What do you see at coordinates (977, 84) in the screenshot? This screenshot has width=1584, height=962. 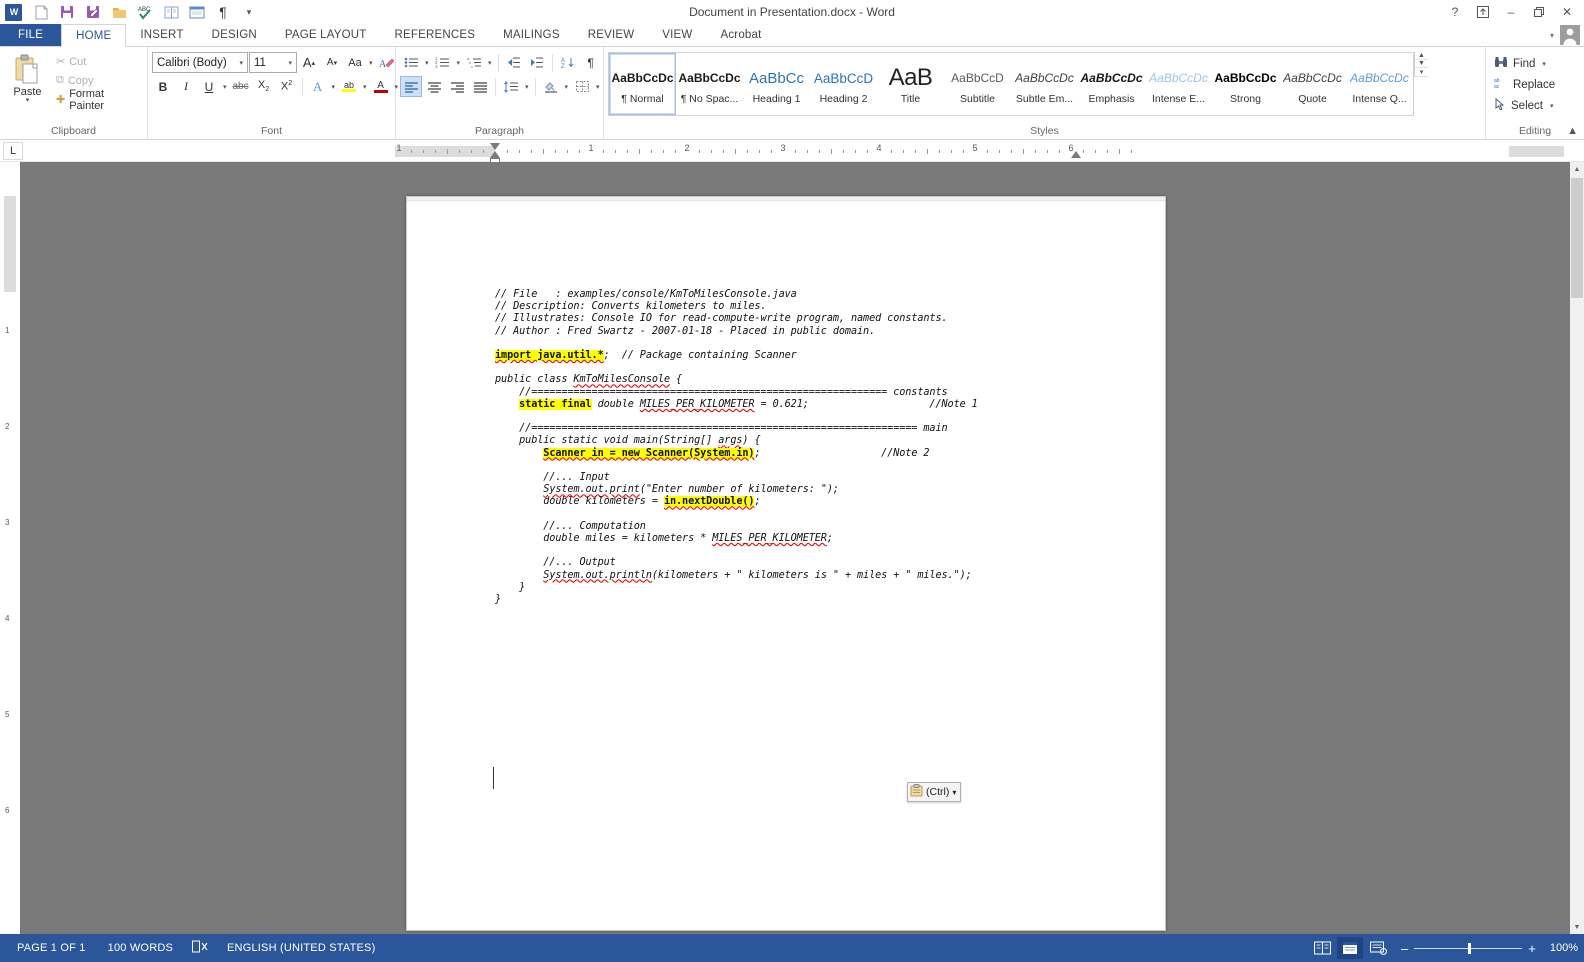 I see `style-item-subtitle: AaBbCcD Subtitle` at bounding box center [977, 84].